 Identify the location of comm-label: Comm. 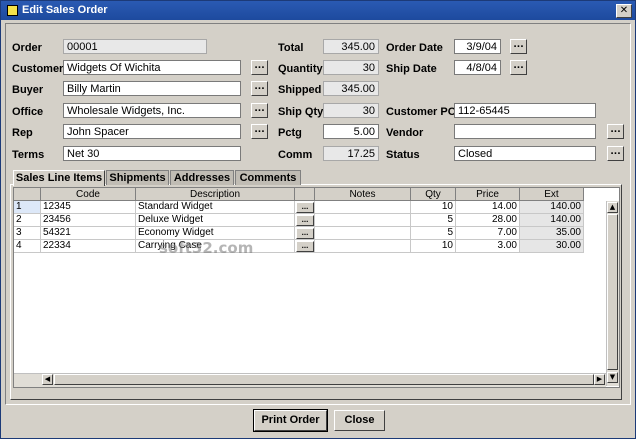
(295, 155).